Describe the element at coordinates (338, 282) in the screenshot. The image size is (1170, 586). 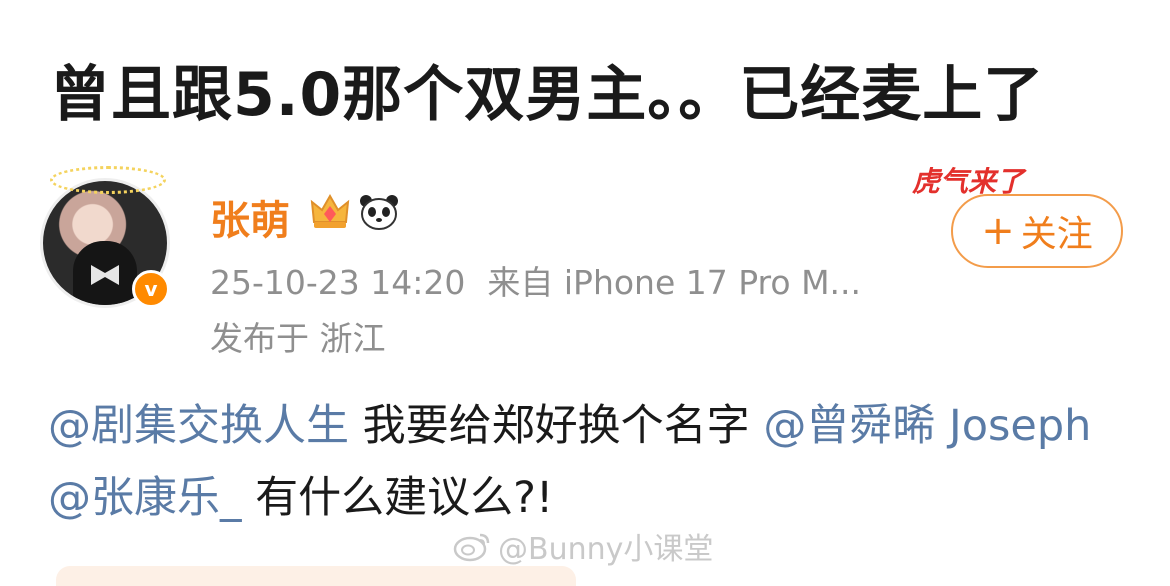
I see `post-timestamp: 25-10-23 14:20` at that location.